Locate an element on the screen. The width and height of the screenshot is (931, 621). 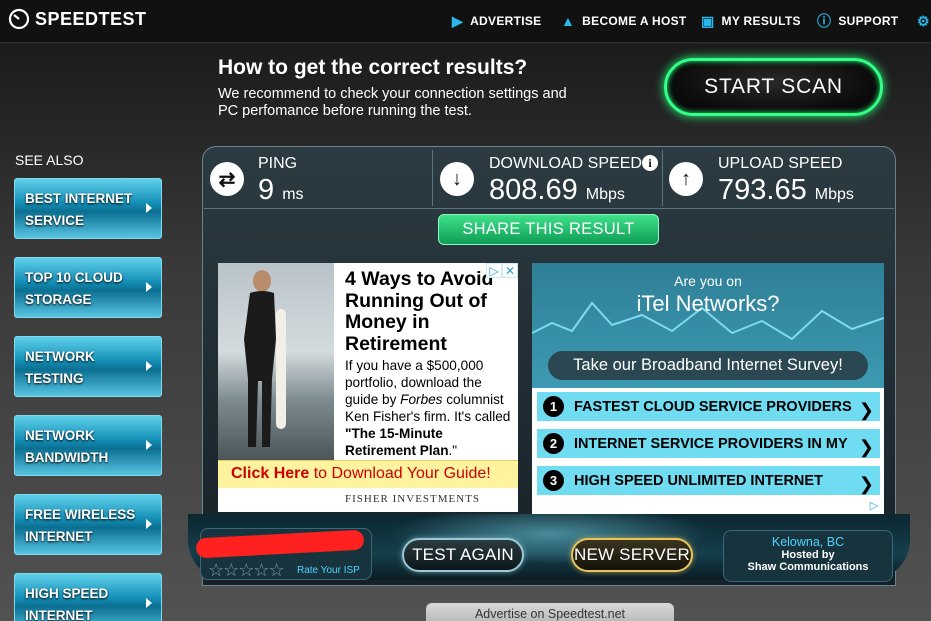
surfer-figure is located at coordinates (265, 358).